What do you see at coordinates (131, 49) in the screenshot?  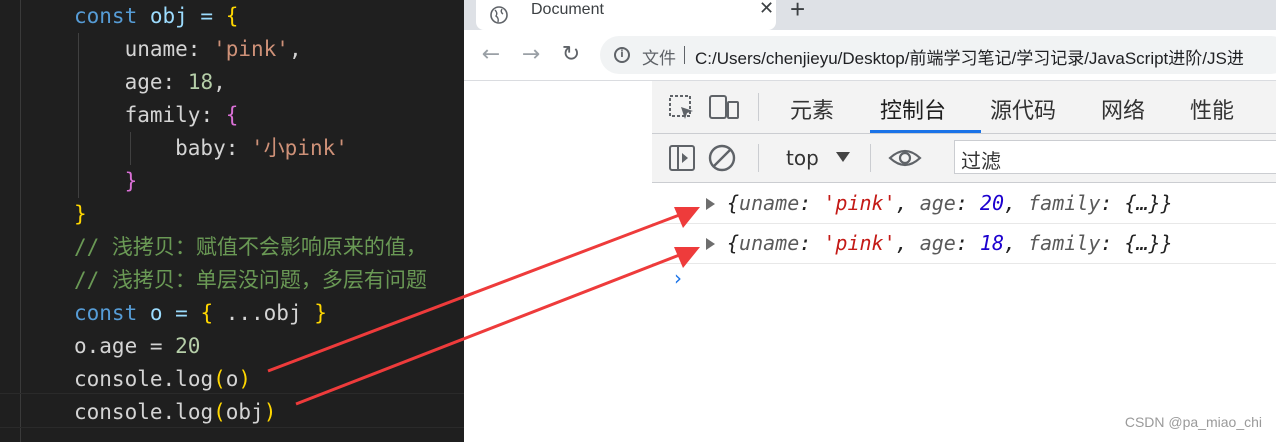 I see `code-token: uname` at bounding box center [131, 49].